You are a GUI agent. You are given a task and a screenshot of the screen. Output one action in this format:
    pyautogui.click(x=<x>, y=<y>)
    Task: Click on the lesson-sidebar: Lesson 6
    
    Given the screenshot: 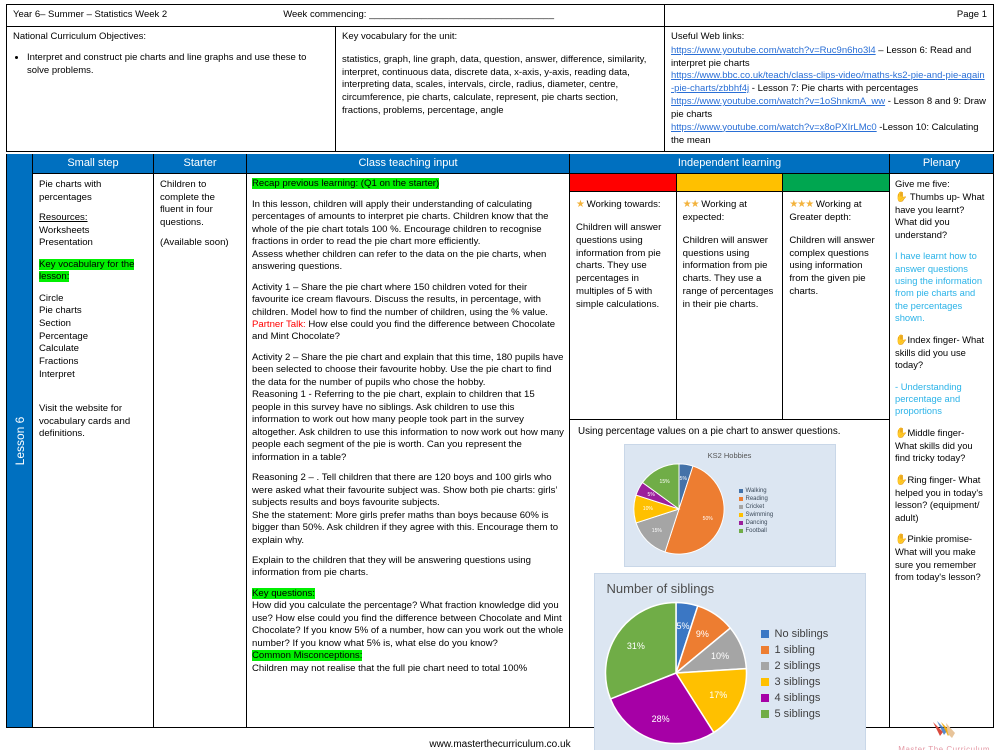 What is the action you would take?
    pyautogui.click(x=20, y=441)
    